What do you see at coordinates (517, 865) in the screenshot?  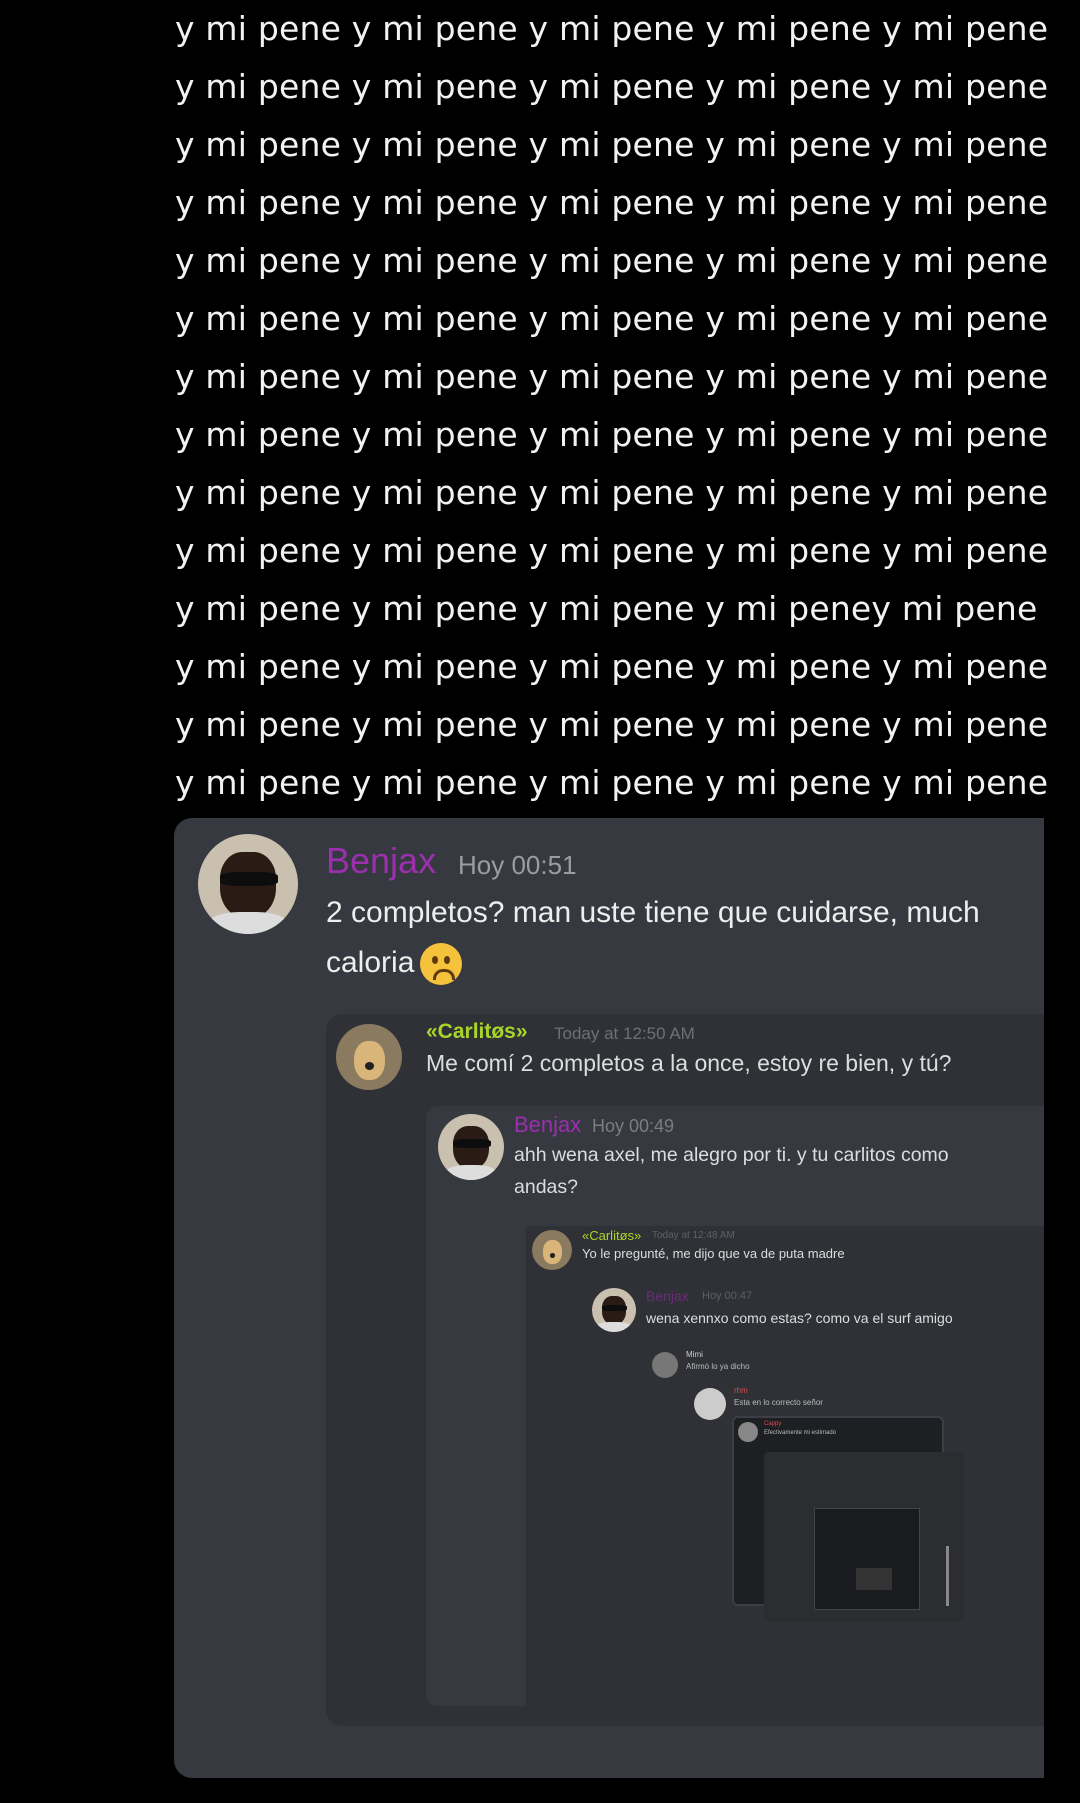 I see `message-timestamp: Hoy 00:51` at bounding box center [517, 865].